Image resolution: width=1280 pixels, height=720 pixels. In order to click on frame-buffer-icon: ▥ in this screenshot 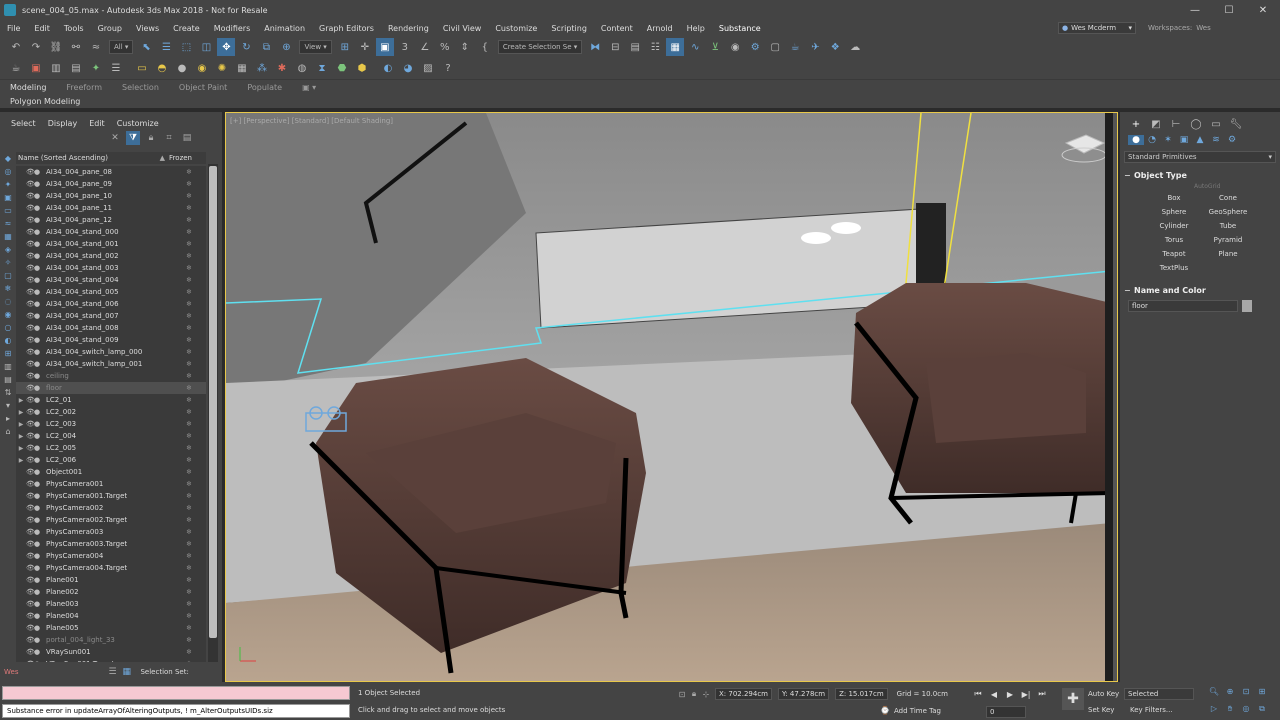, I will do `click(56, 69)`.